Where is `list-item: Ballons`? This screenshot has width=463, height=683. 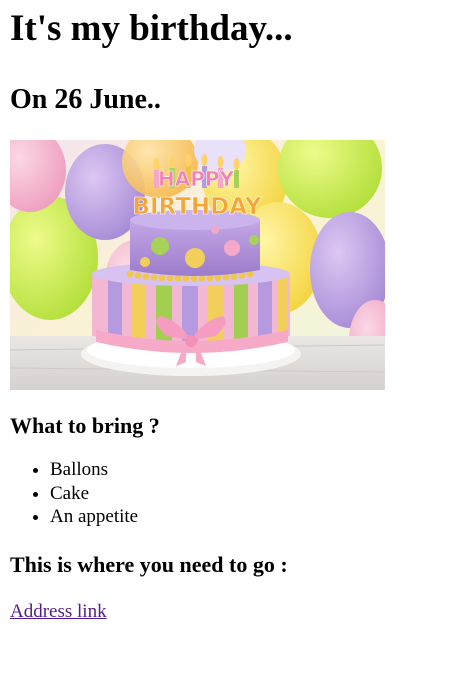
list-item: Ballons is located at coordinates (251, 470).